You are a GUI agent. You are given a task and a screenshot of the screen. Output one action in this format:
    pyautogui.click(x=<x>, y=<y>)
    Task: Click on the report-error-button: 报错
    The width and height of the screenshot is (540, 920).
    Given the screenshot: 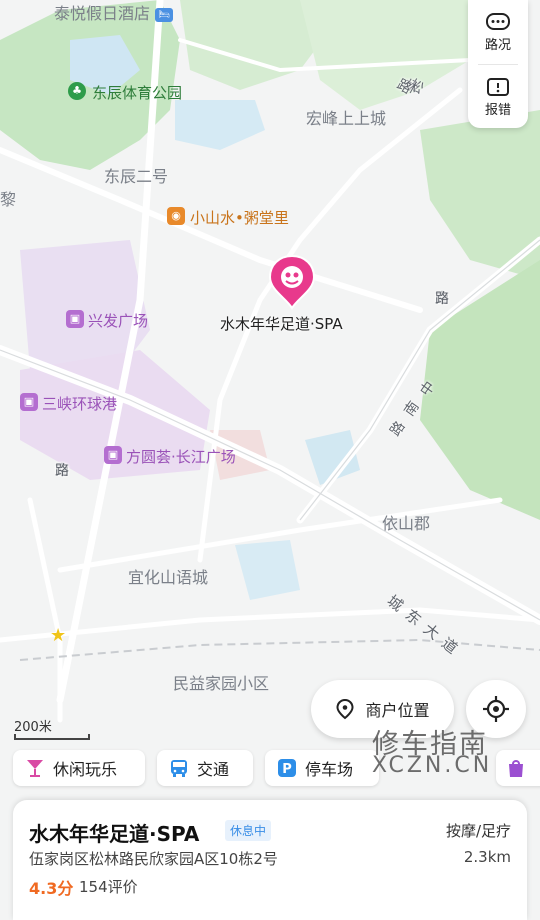 What is the action you would take?
    pyautogui.click(x=498, y=97)
    